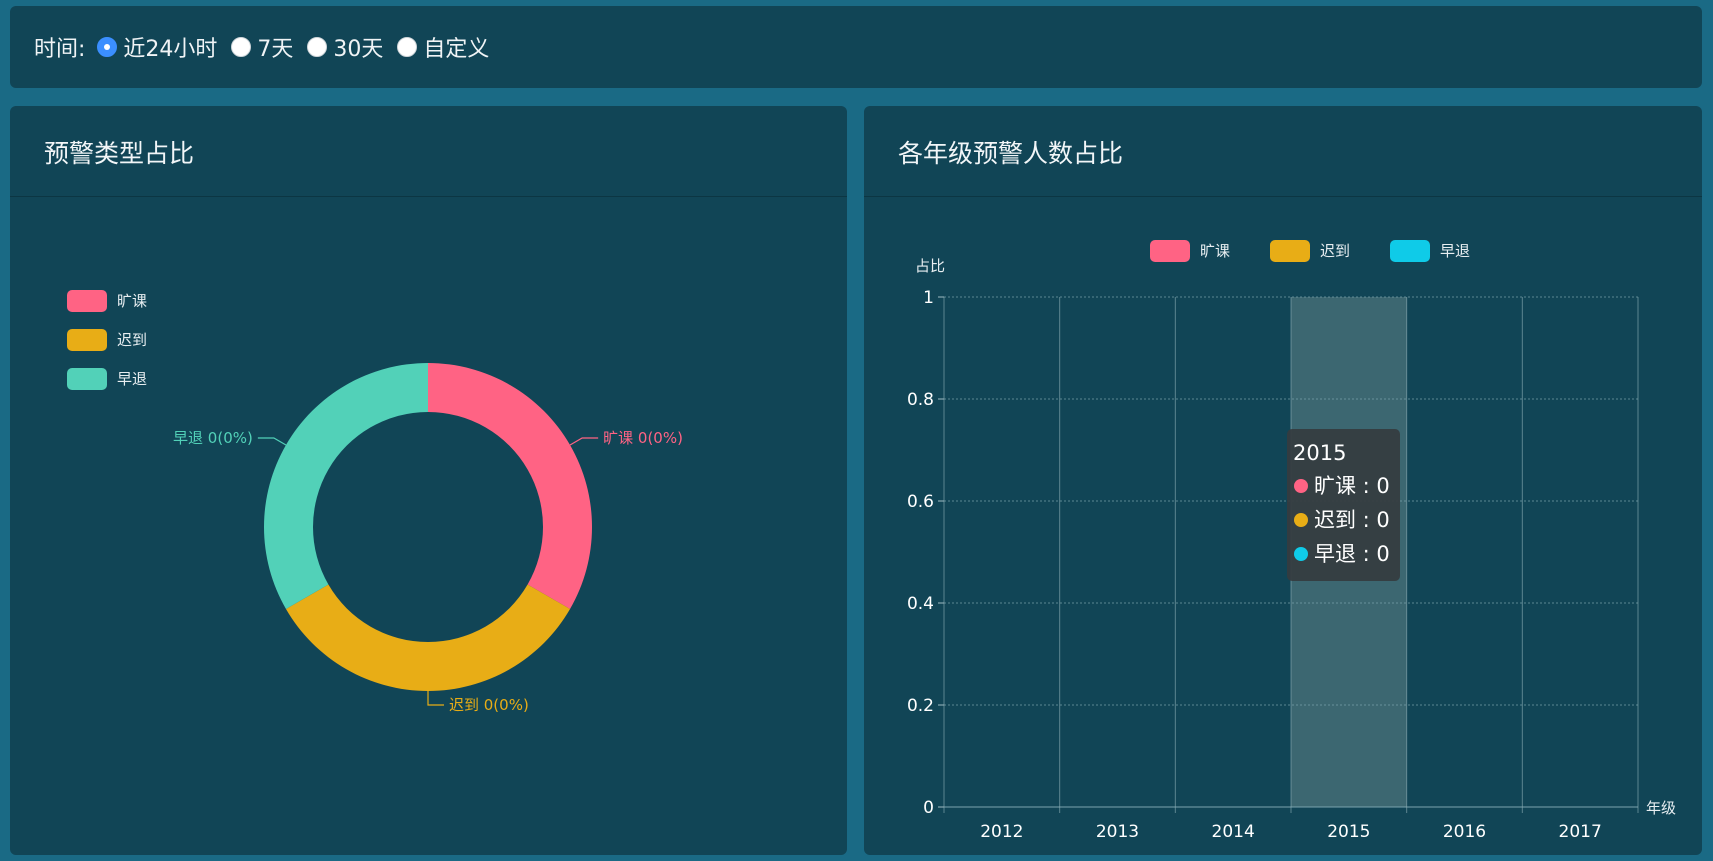 Image resolution: width=1713 pixels, height=861 pixels. I want to click on radio-label-7-days: 7天, so click(275, 49).